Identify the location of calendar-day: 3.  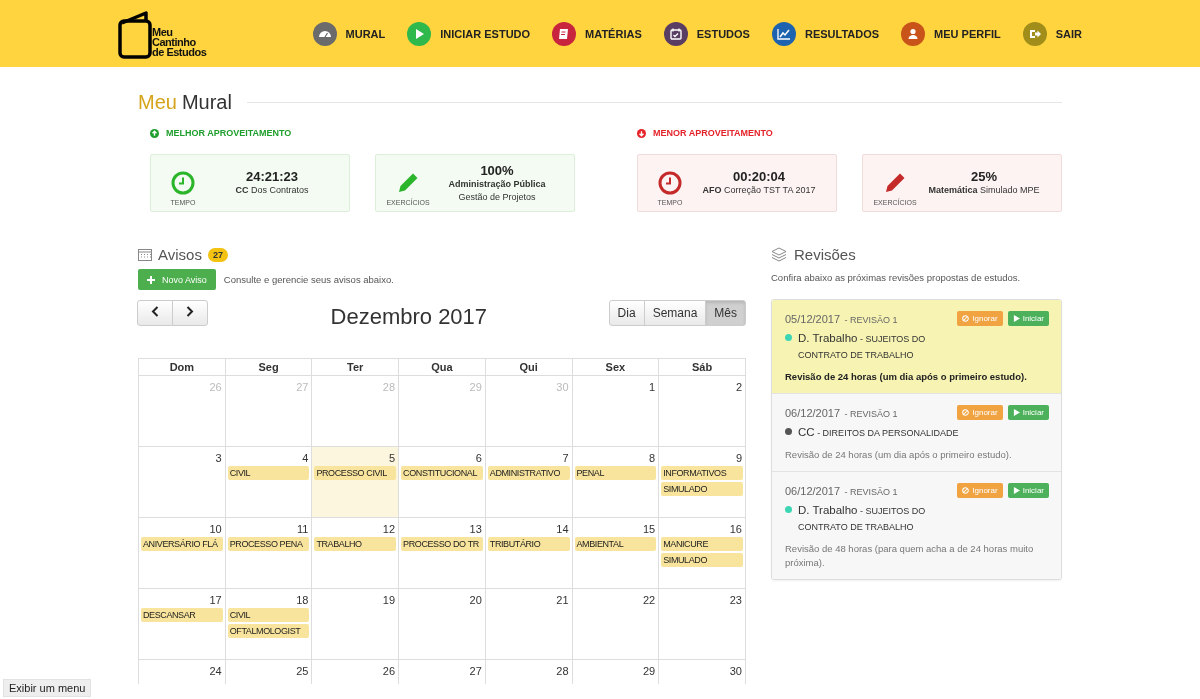
(182, 482).